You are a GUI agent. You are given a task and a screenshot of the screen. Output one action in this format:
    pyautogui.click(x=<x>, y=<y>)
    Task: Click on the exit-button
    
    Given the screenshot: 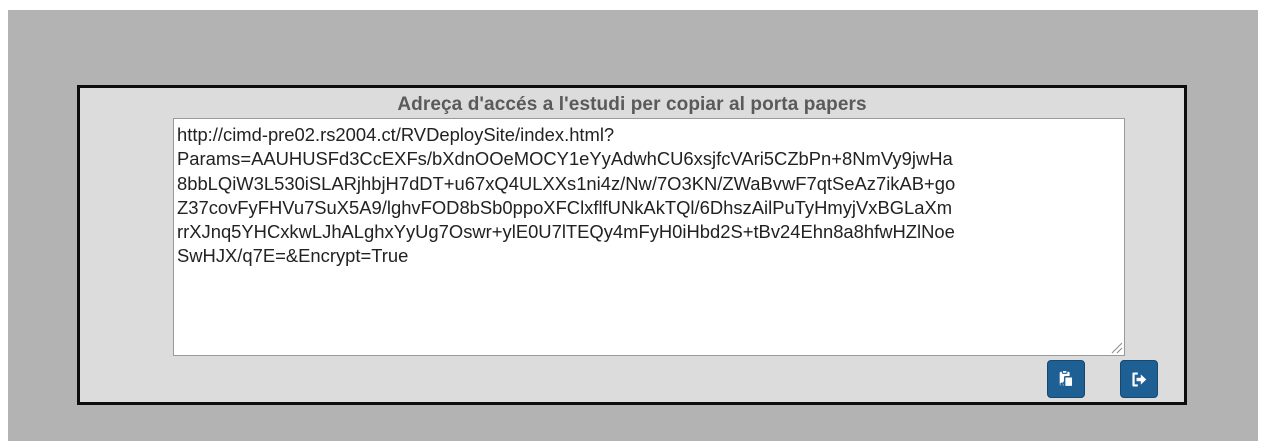 What is the action you would take?
    pyautogui.click(x=1139, y=379)
    